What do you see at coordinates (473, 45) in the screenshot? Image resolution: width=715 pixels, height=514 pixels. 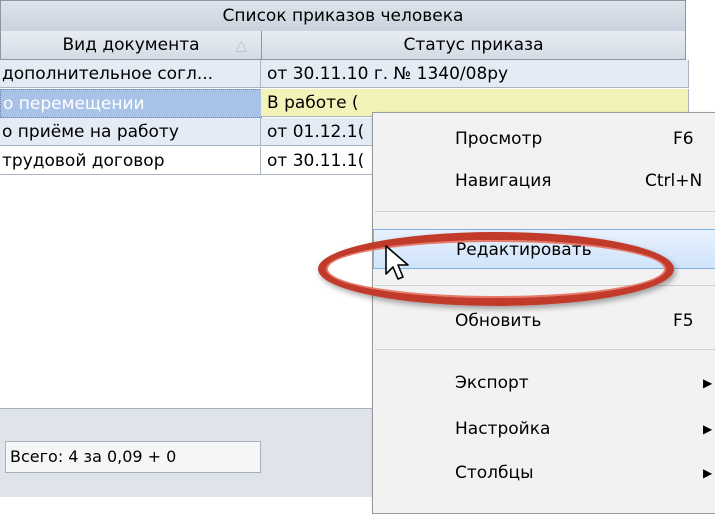 I see `column-header-order-status: Статус приказа` at bounding box center [473, 45].